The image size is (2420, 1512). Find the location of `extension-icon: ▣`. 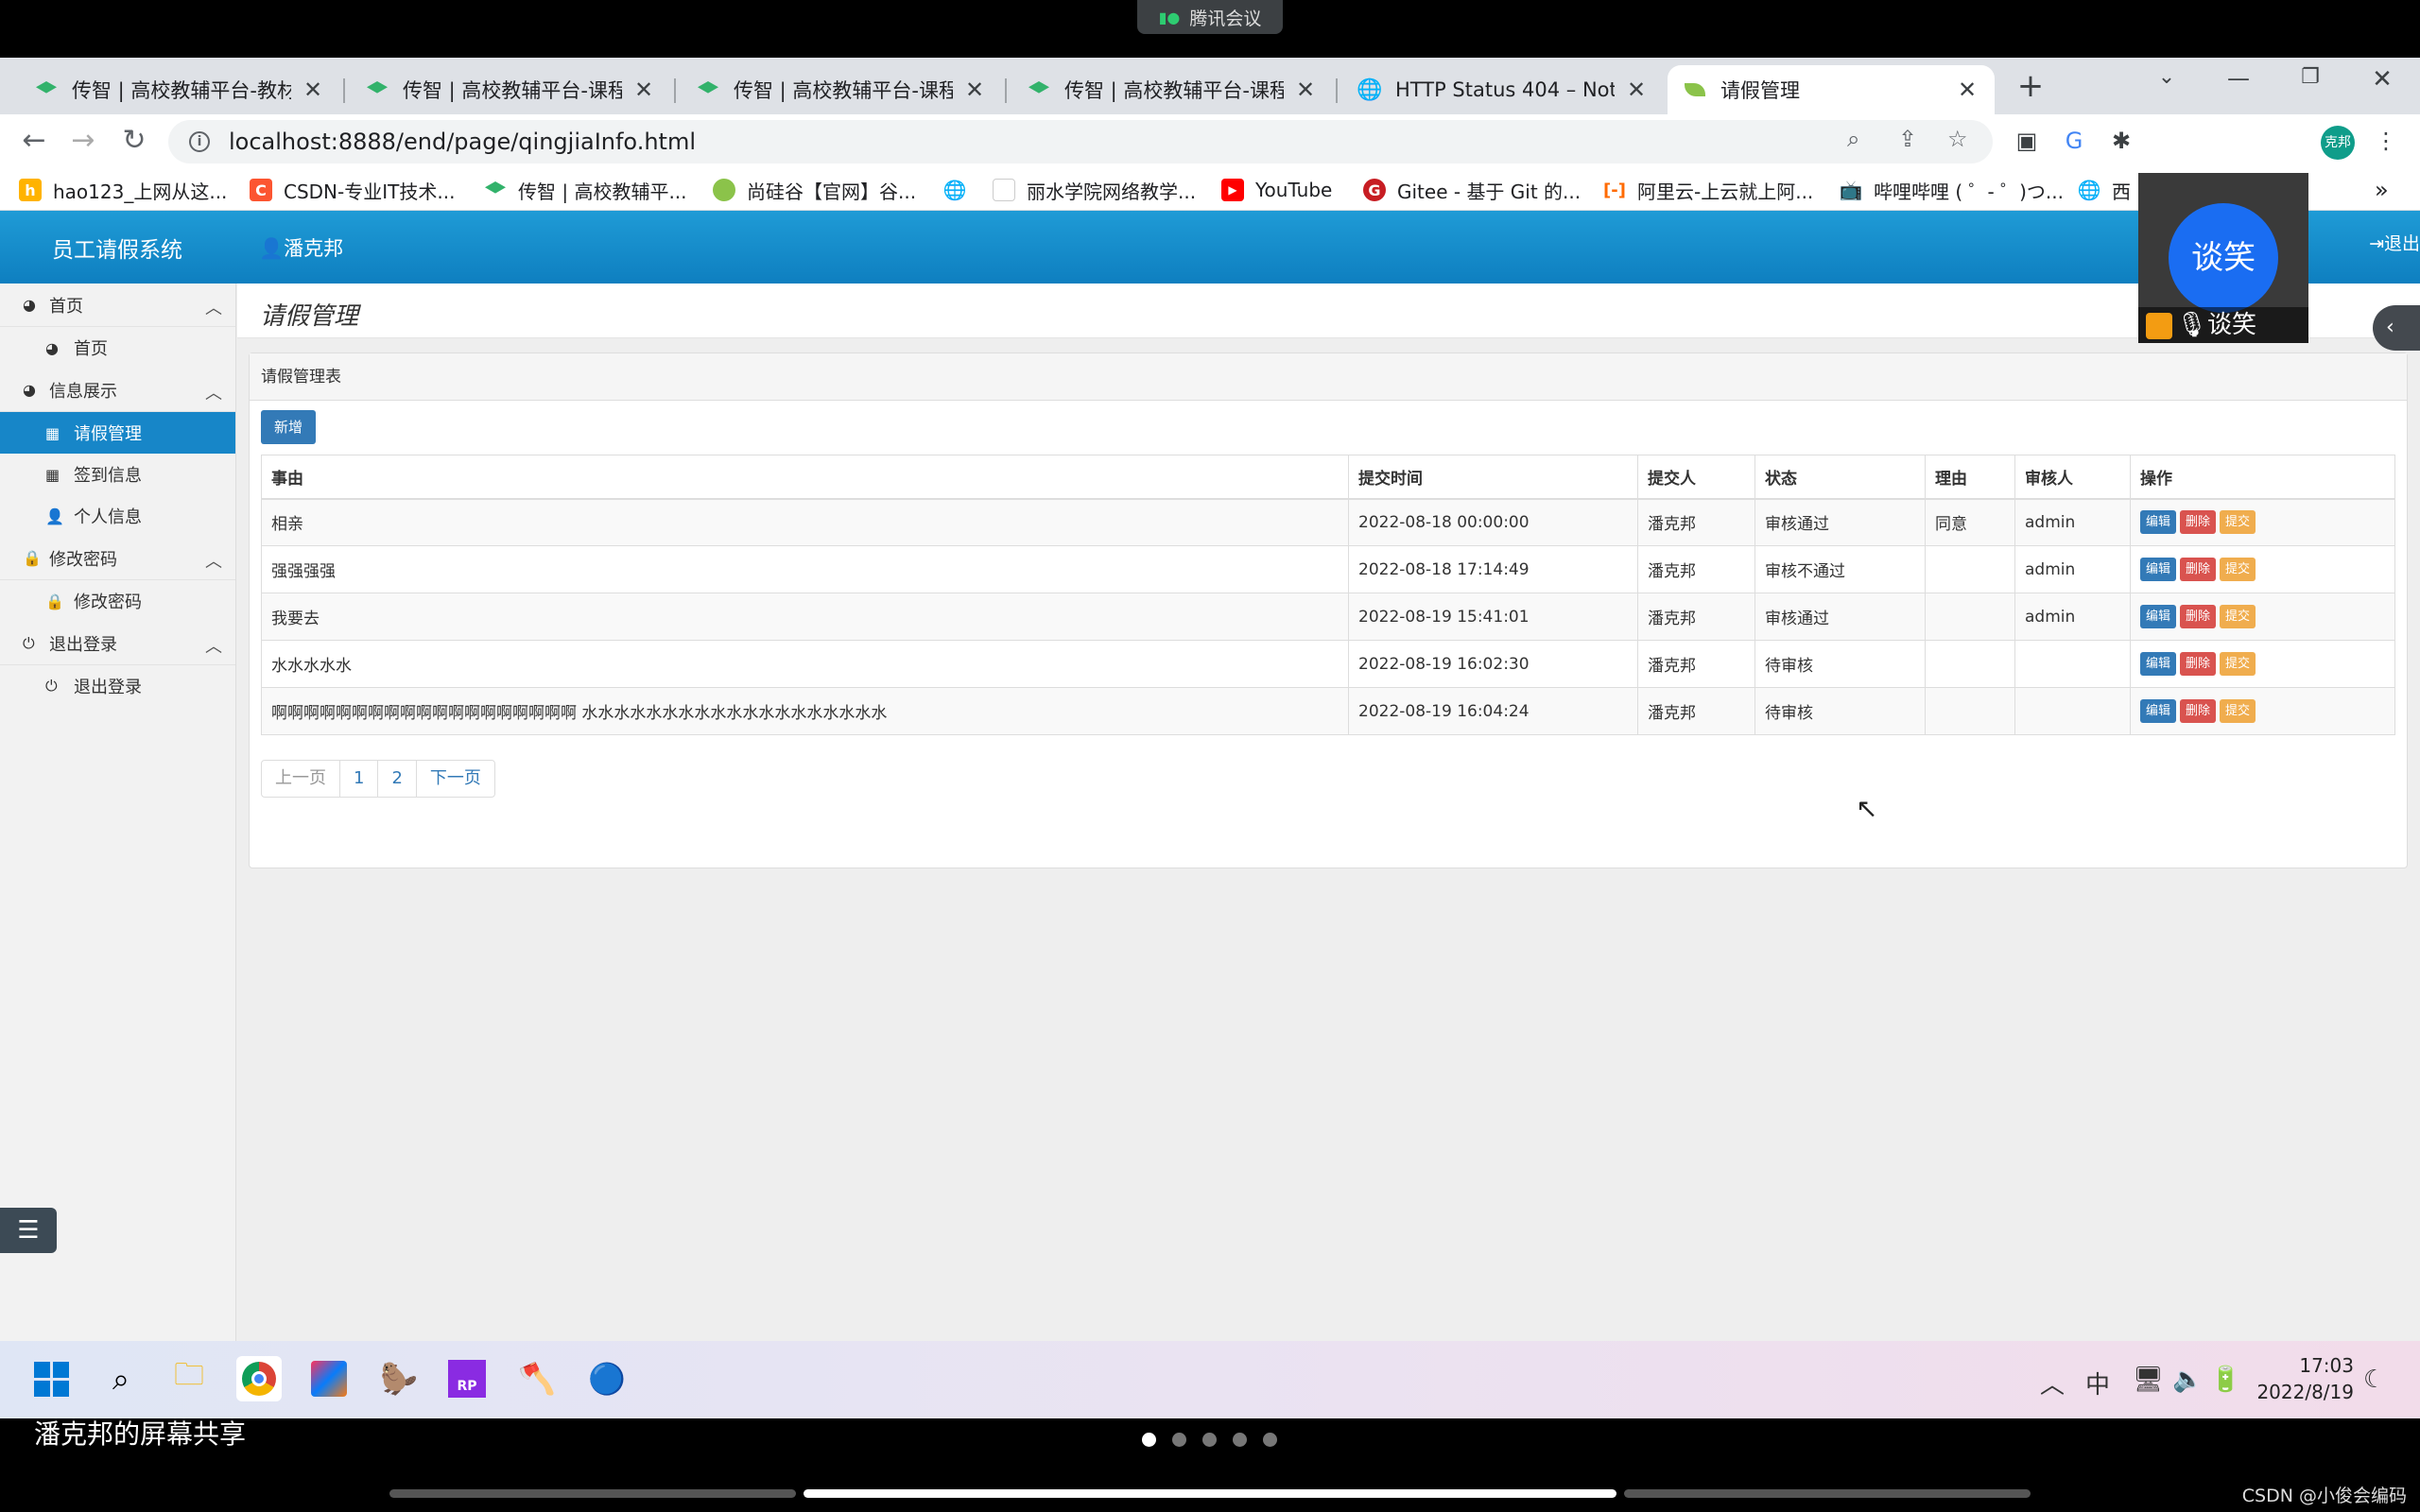

extension-icon: ▣ is located at coordinates (2027, 143).